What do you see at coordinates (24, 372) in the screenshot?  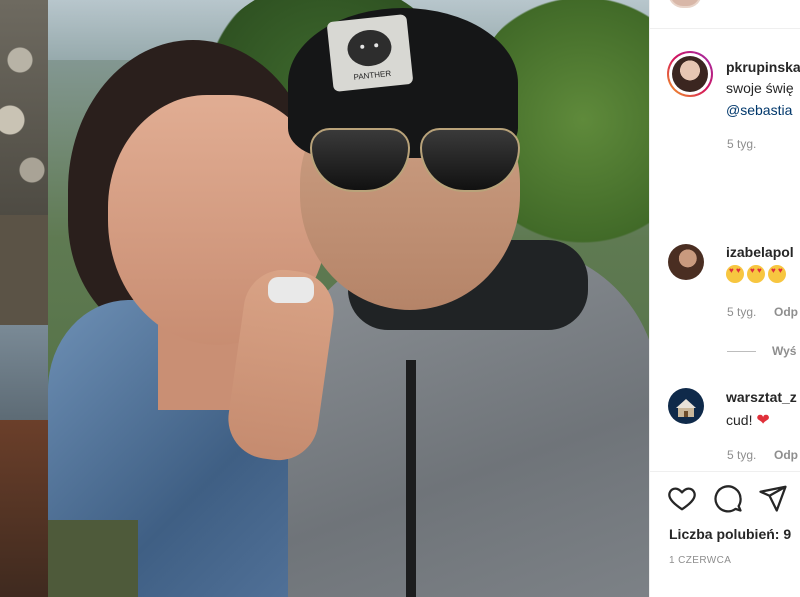 I see `background-photo-sky` at bounding box center [24, 372].